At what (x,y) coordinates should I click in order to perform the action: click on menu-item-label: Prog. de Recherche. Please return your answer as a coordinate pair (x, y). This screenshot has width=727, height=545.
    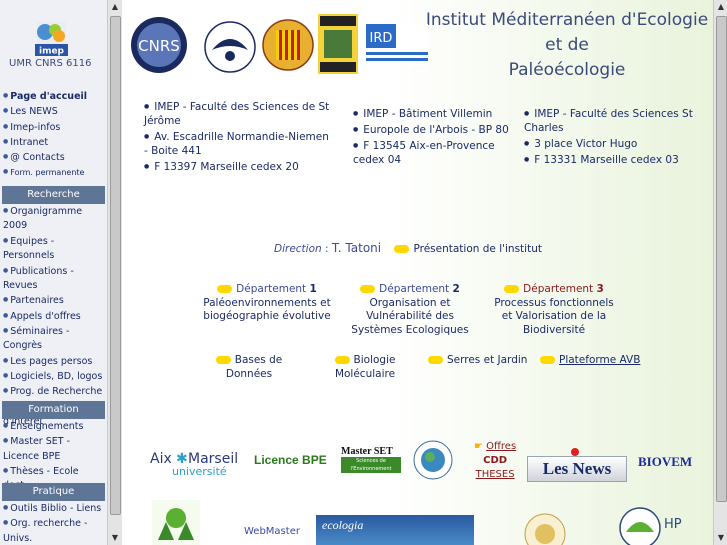
    Looking at the image, I should click on (56, 391).